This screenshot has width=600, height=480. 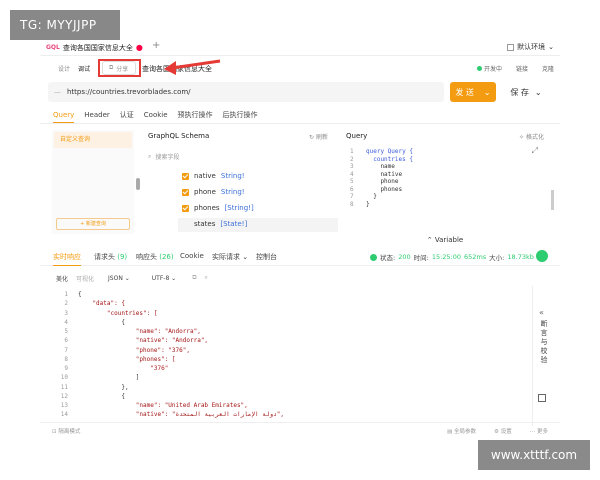 I want to click on dev-status: 开发中, so click(x=489, y=68).